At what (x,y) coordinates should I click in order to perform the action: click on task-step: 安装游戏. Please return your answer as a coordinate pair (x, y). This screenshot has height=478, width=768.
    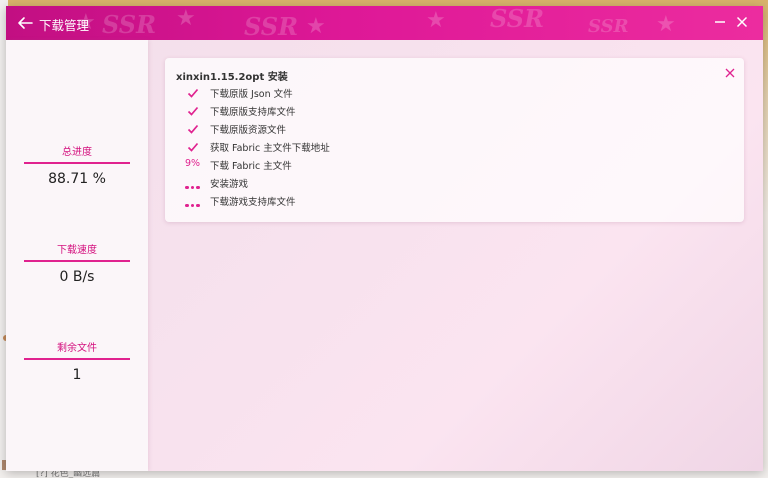
    Looking at the image, I should click on (333, 183).